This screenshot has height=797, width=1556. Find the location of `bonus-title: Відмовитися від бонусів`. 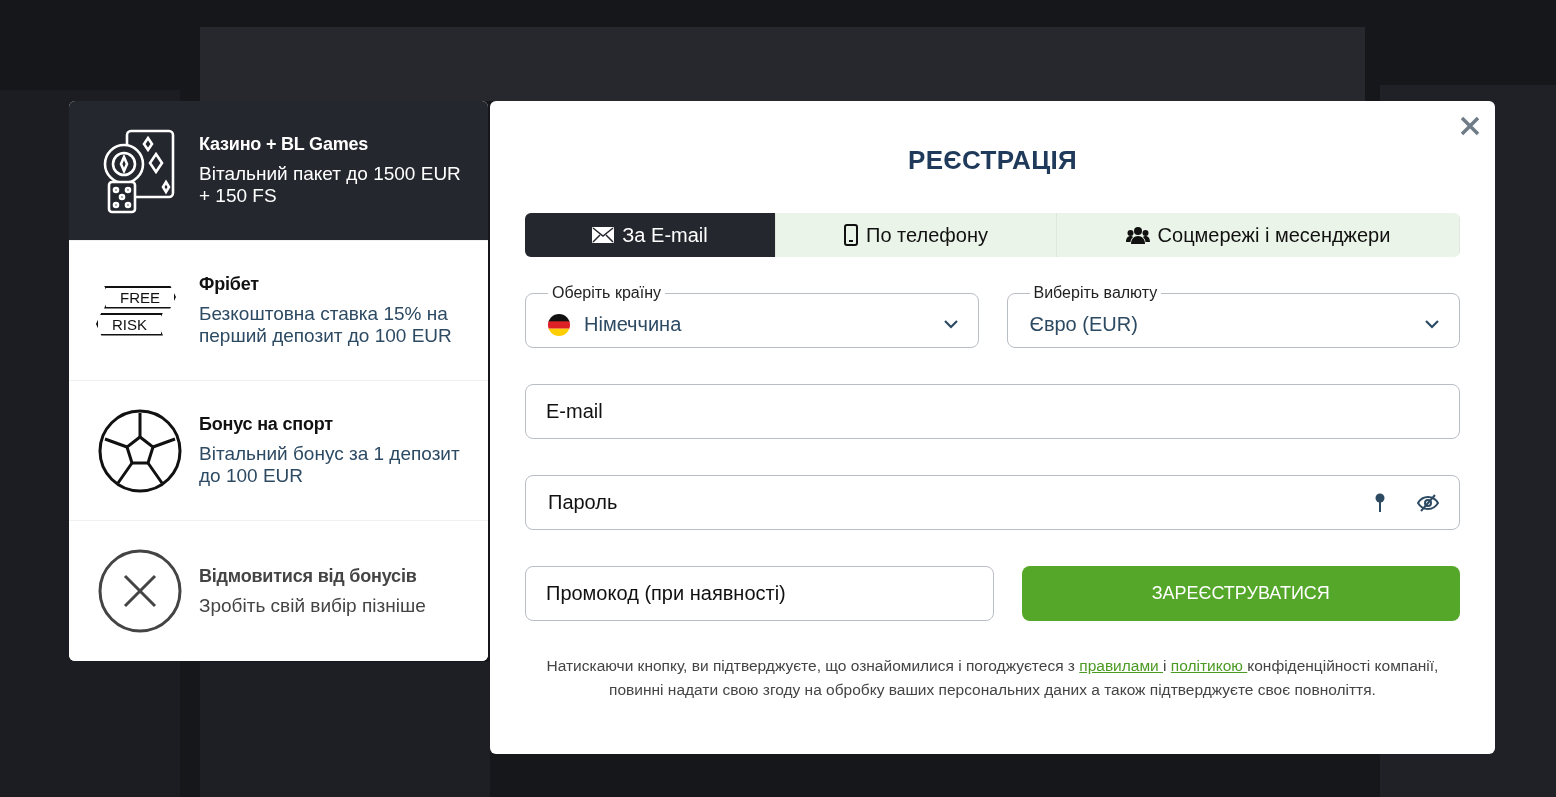

bonus-title: Відмовитися від бонусів is located at coordinates (308, 576).